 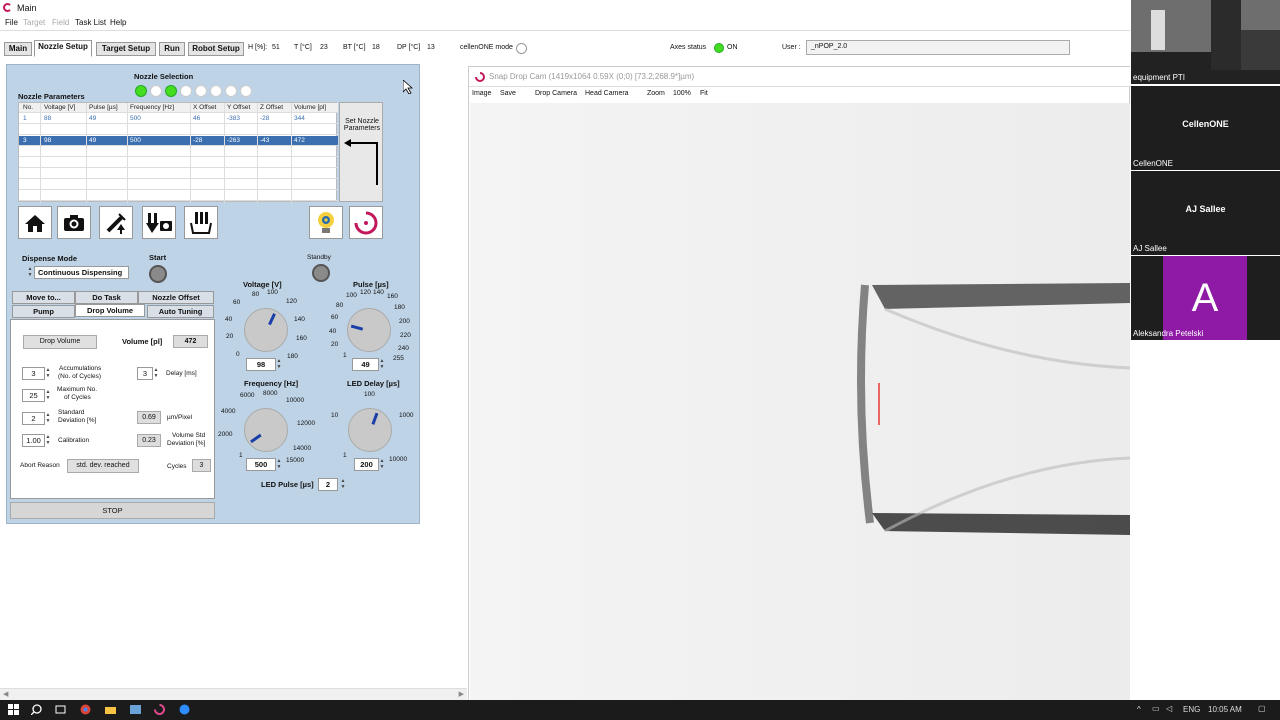 What do you see at coordinates (60, 709) in the screenshot?
I see `task-view-icon` at bounding box center [60, 709].